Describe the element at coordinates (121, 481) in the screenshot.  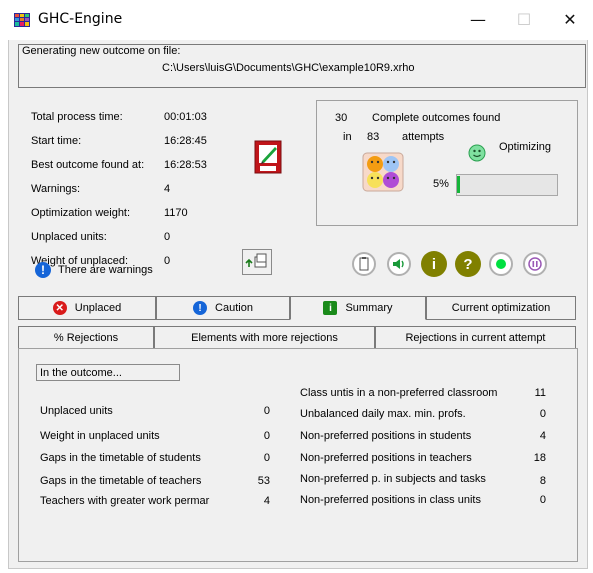
I see `stat-label: Gaps in the timetable of teachers` at that location.